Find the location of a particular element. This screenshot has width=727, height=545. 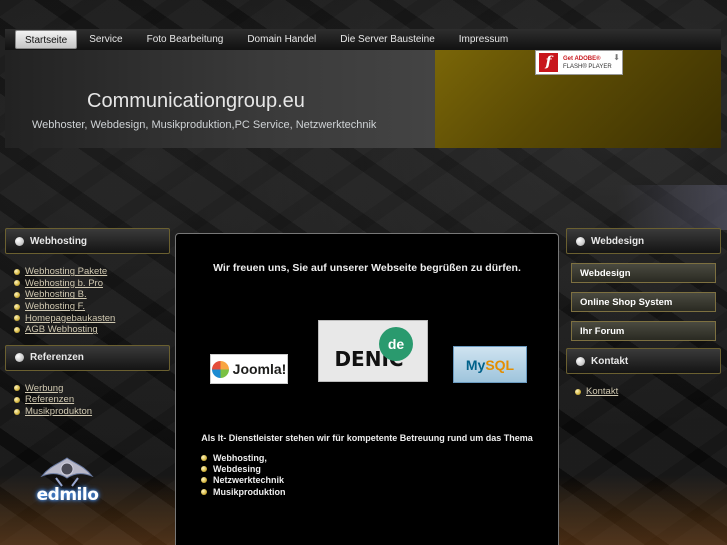

link-homepagebaukasten: Homepagebaukasten is located at coordinates (70, 318).